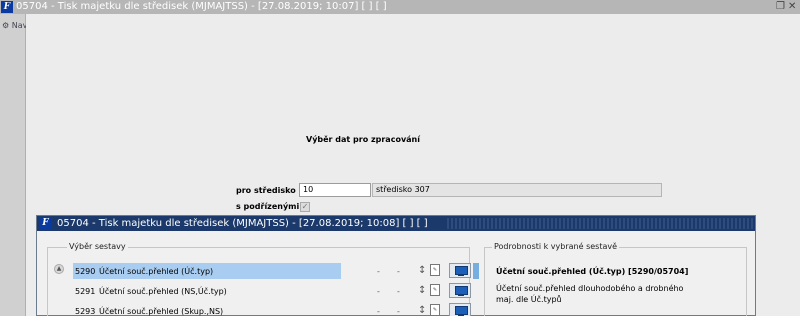 Image resolution: width=800 pixels, height=316 pixels. Describe the element at coordinates (600, 223) in the screenshot. I see `titlebar-grip` at that location.